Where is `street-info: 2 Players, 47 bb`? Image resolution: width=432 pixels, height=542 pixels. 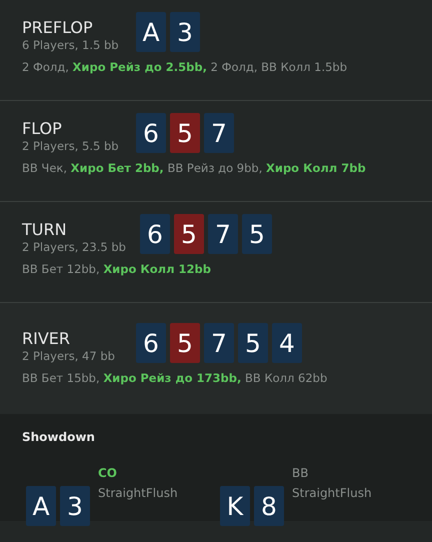 street-info: 2 Players, 47 bb is located at coordinates (69, 356).